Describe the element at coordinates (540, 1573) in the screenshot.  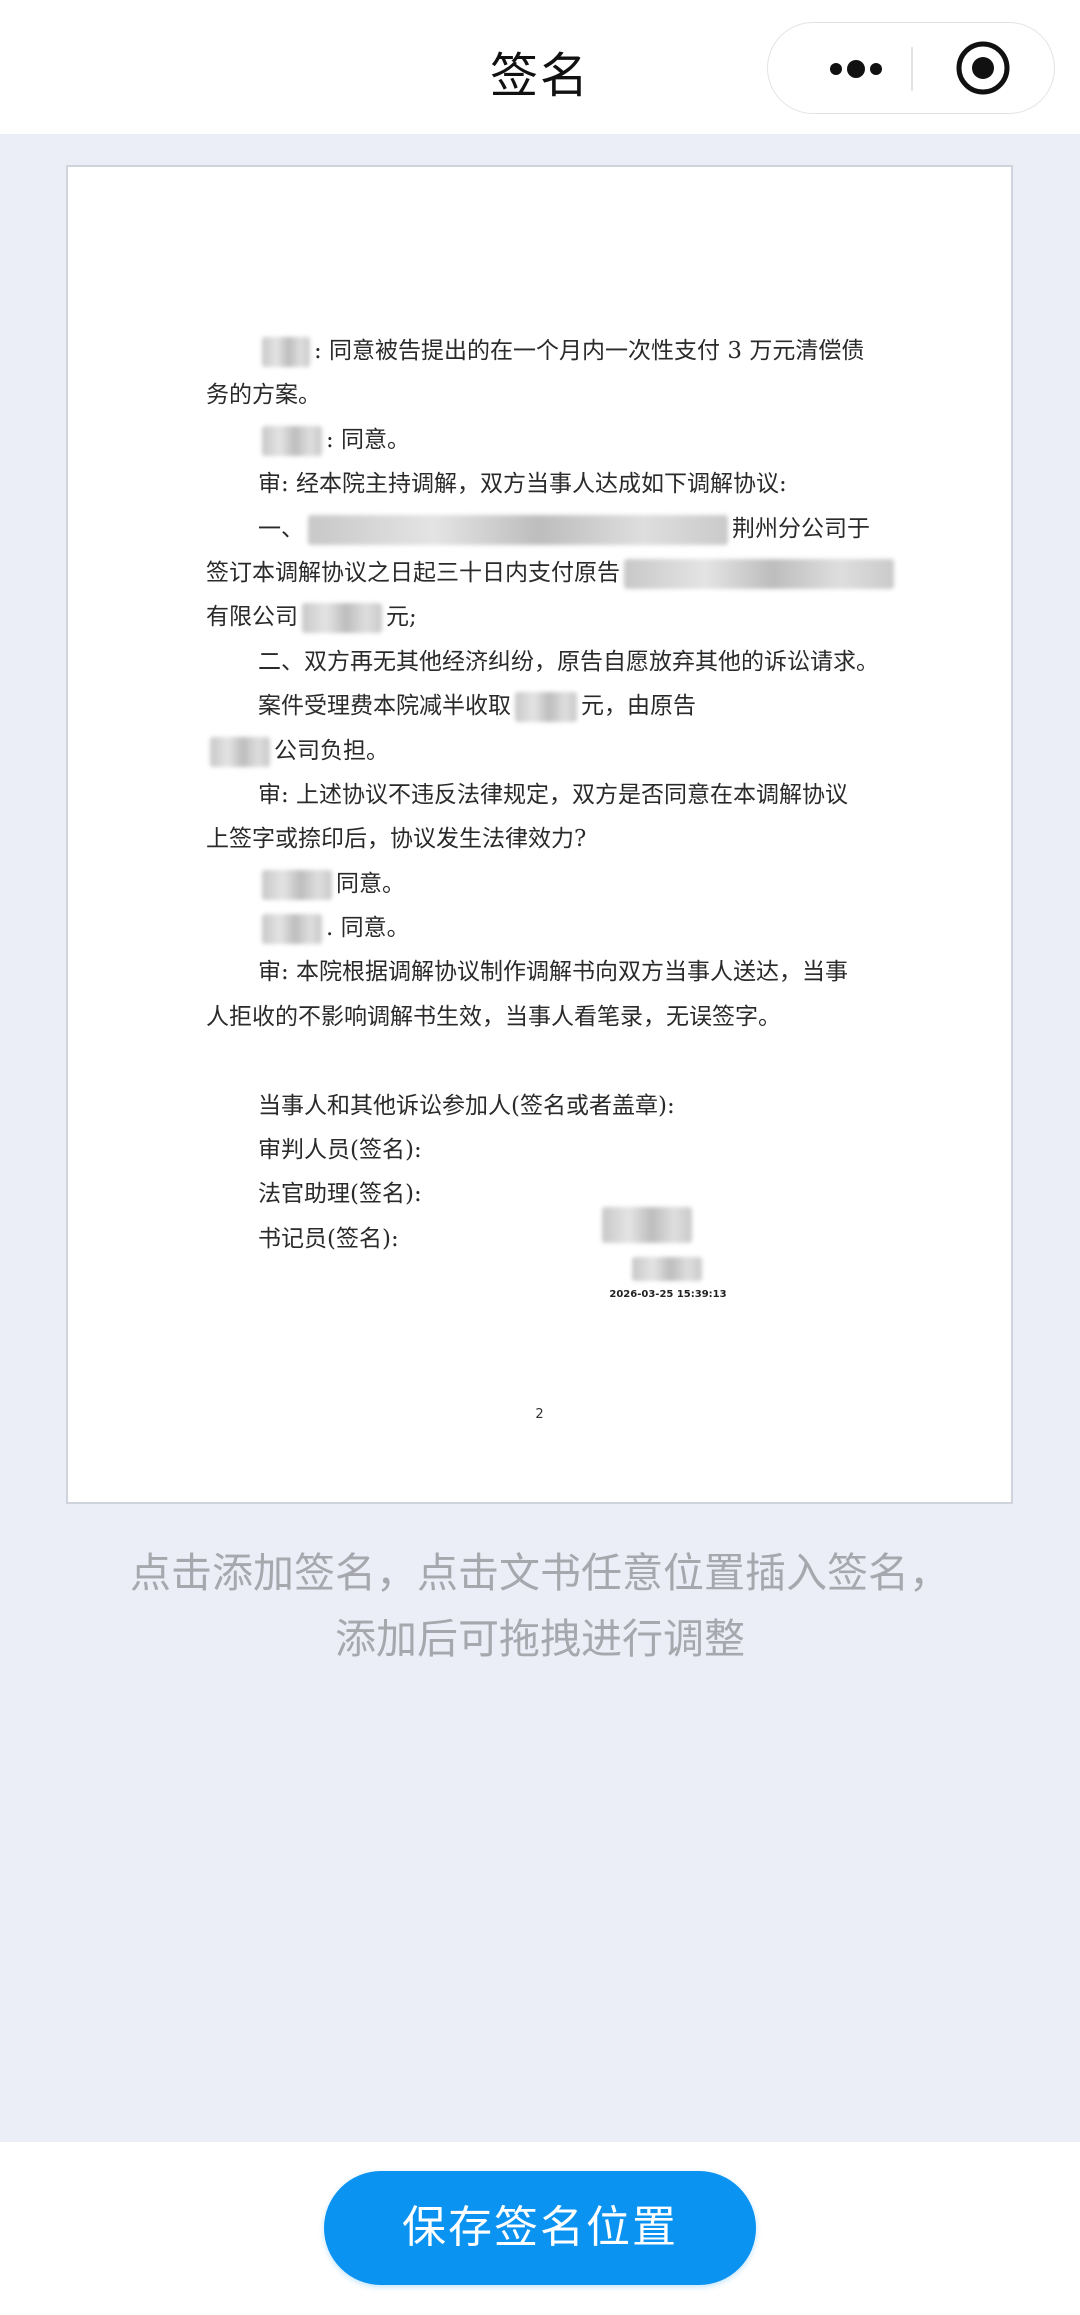
I see `hint-line-1: 点击添加签名，点击文书任意位置插入签名，` at that location.